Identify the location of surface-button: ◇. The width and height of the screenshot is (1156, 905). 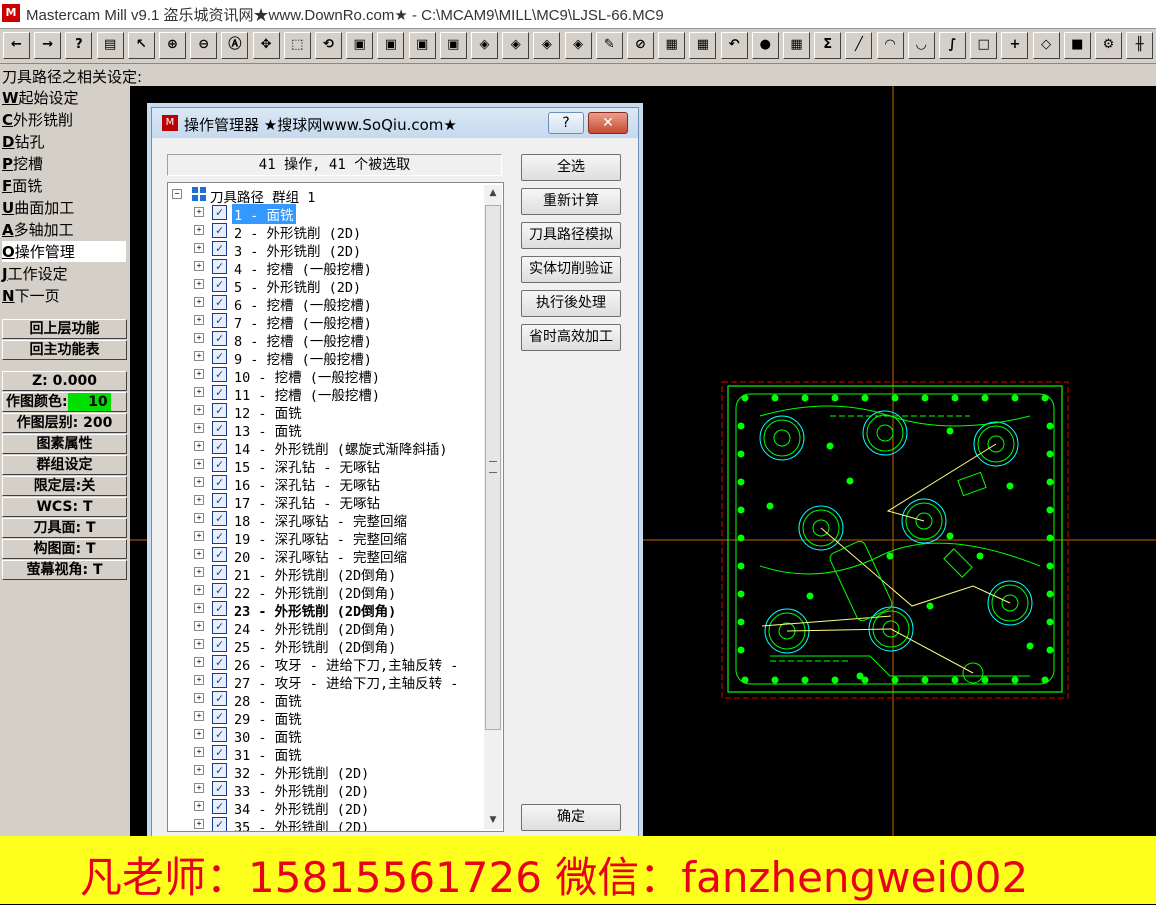
(1046, 45).